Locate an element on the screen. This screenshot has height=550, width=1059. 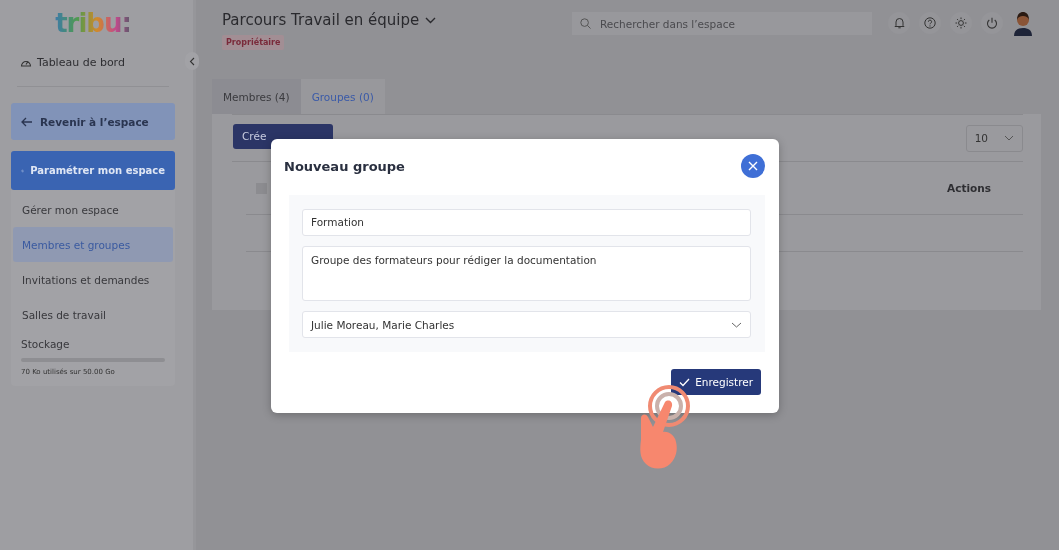
help-icon is located at coordinates (930, 23).